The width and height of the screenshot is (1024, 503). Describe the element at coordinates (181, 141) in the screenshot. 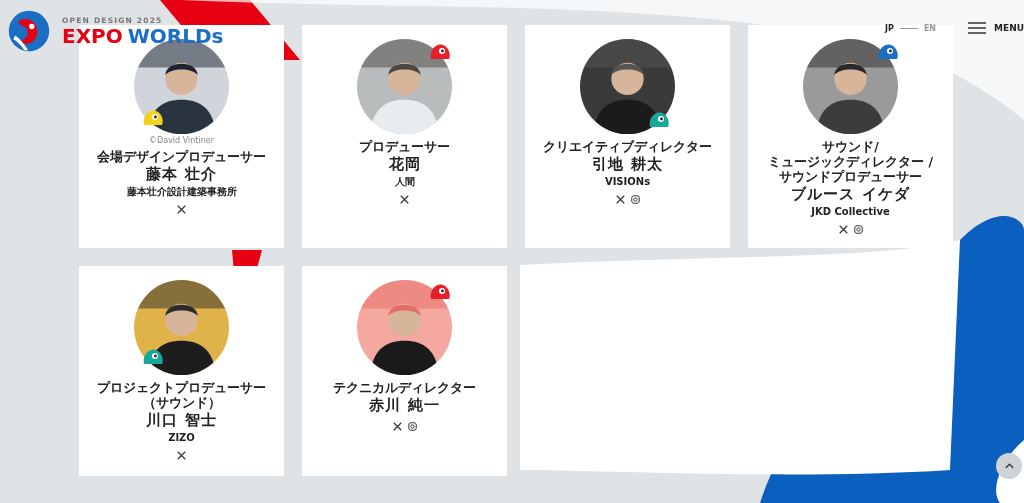

I see `photo-credit: ©David Vintiner` at that location.